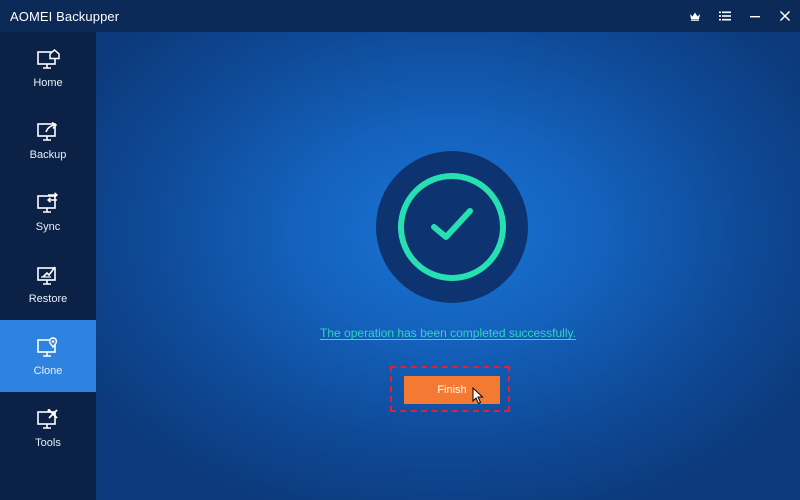 This screenshot has height=500, width=800. Describe the element at coordinates (452, 224) in the screenshot. I see `check-icon` at that location.